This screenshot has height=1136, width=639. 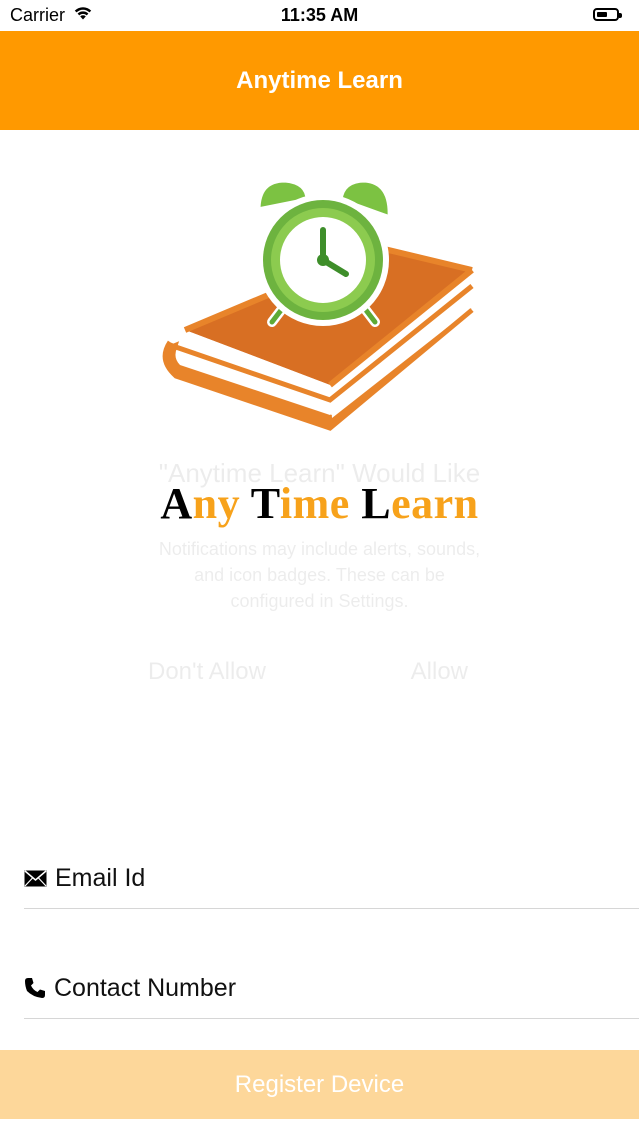 I want to click on register-device-label: Register Device, so click(x=319, y=1084).